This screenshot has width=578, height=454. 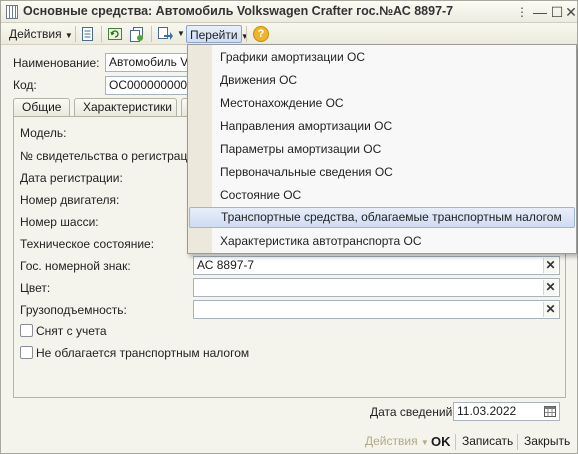 What do you see at coordinates (550, 411) in the screenshot?
I see `calendar-icon` at bounding box center [550, 411].